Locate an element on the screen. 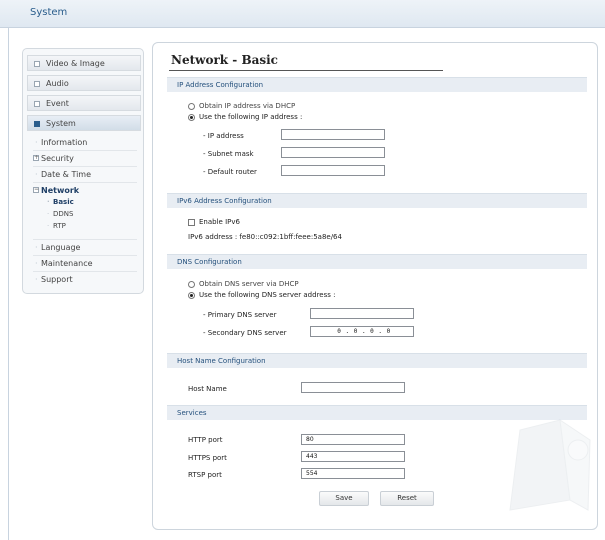 This screenshot has height=540, width=605. enable-ipv6-label: Enable IPv6 is located at coordinates (219, 222).